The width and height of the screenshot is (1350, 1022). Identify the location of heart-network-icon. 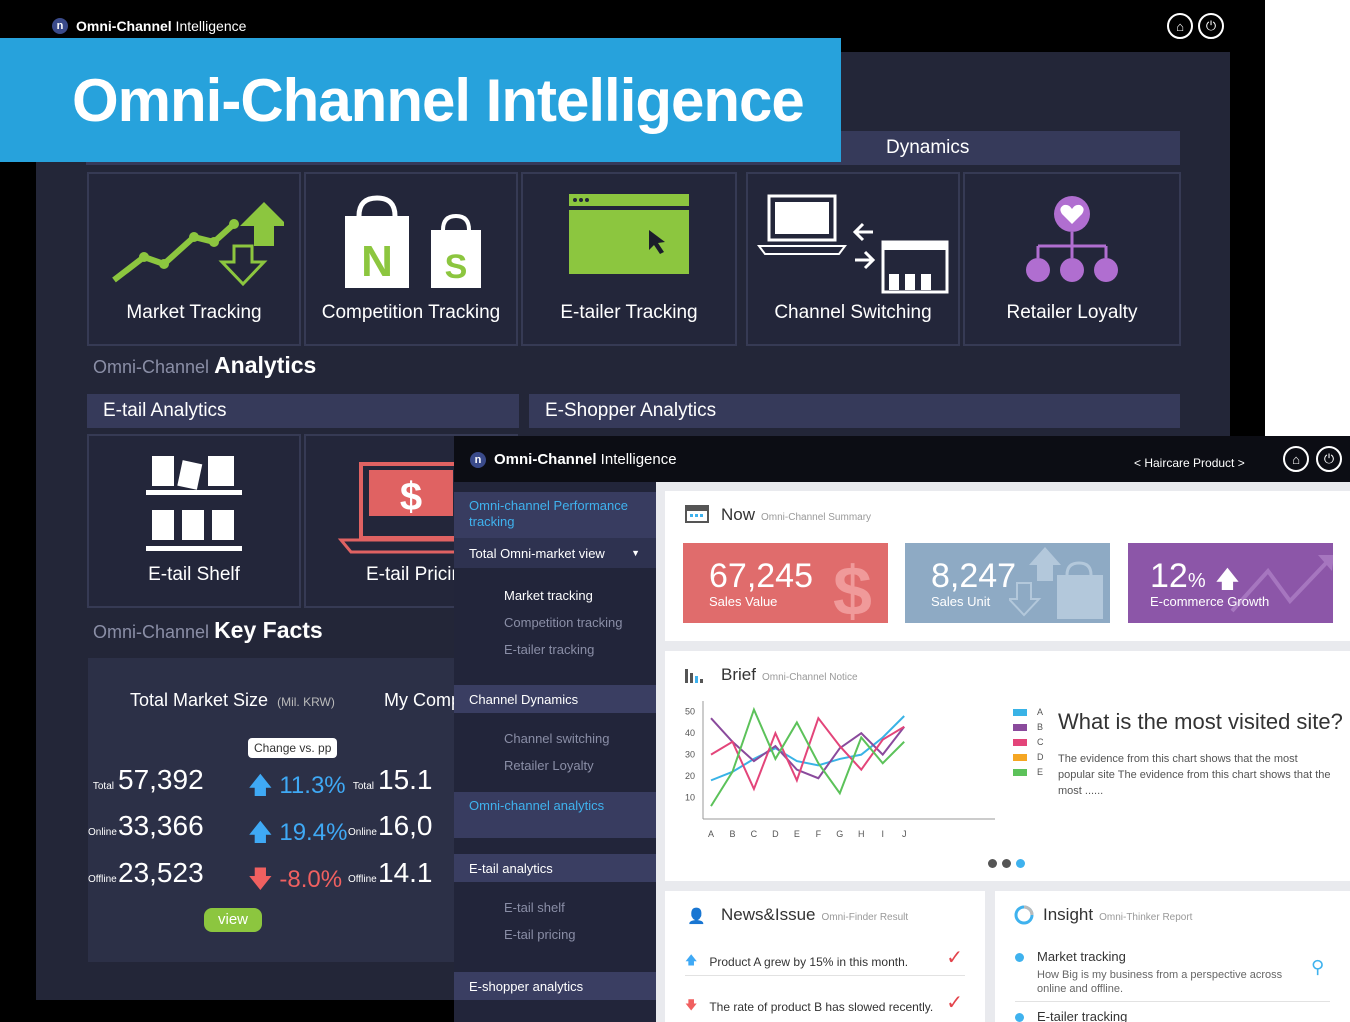
(1072, 239).